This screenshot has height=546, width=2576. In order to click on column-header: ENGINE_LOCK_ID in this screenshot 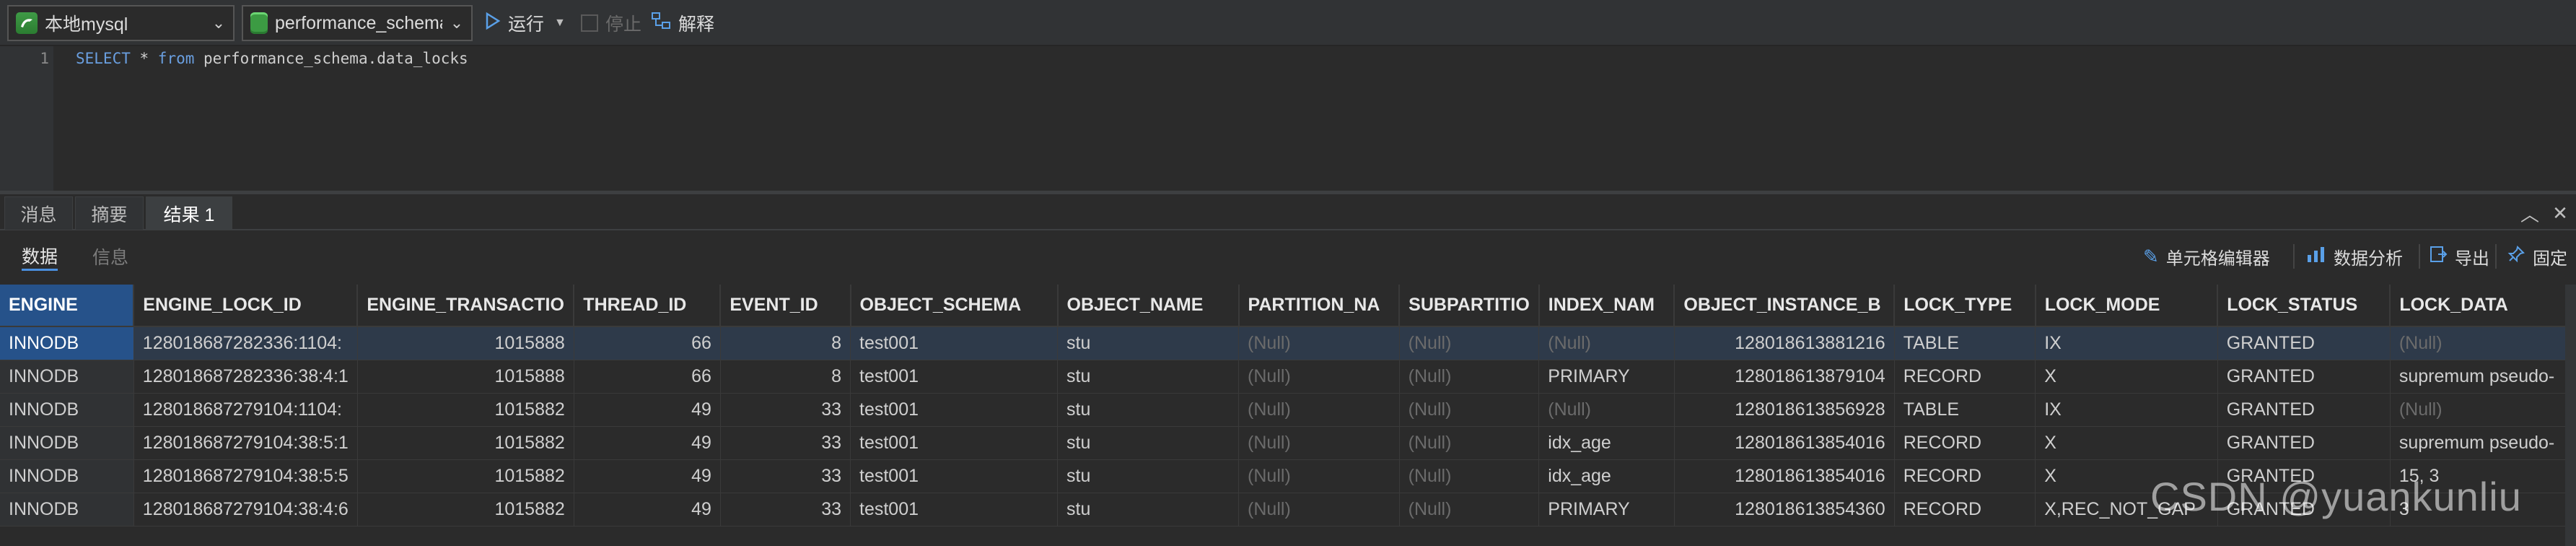, I will do `click(246, 306)`.